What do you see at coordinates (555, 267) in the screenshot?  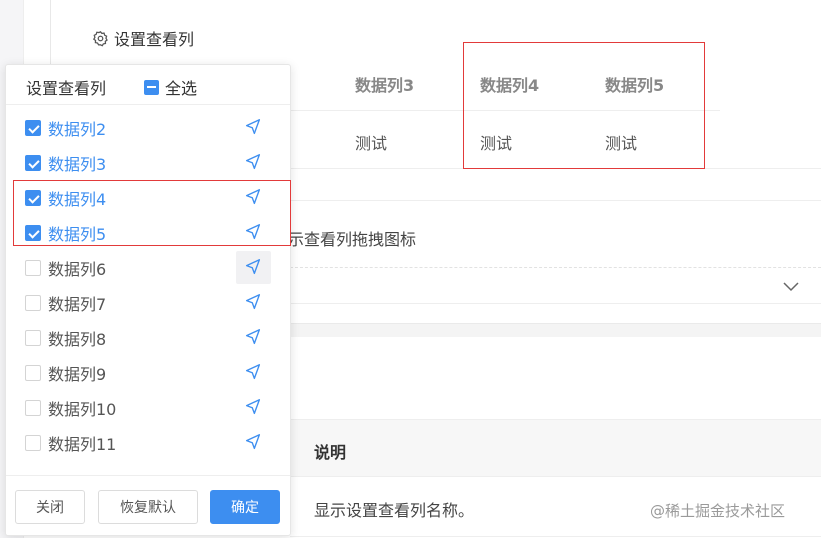 I see `attr-divider-dashed` at bounding box center [555, 267].